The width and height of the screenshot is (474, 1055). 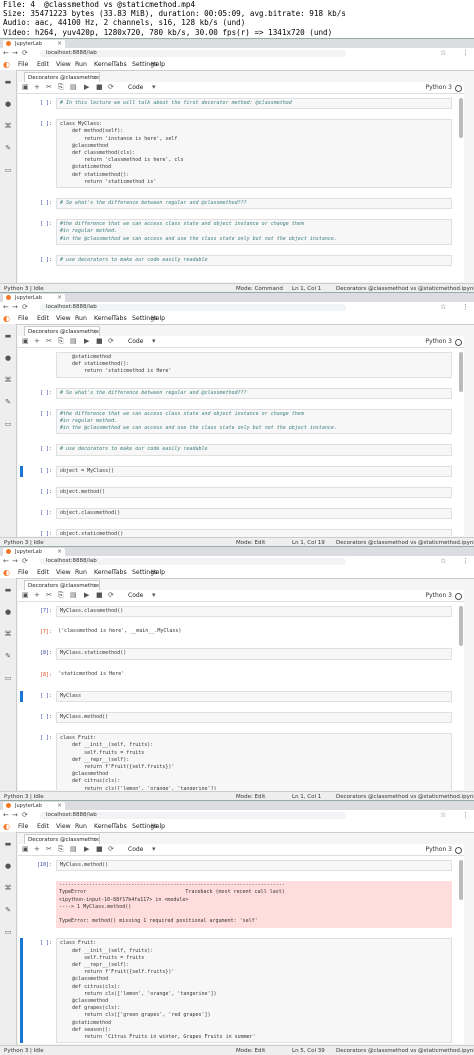 I want to click on code-editor: MyClass.method(), so click(x=254, y=866).